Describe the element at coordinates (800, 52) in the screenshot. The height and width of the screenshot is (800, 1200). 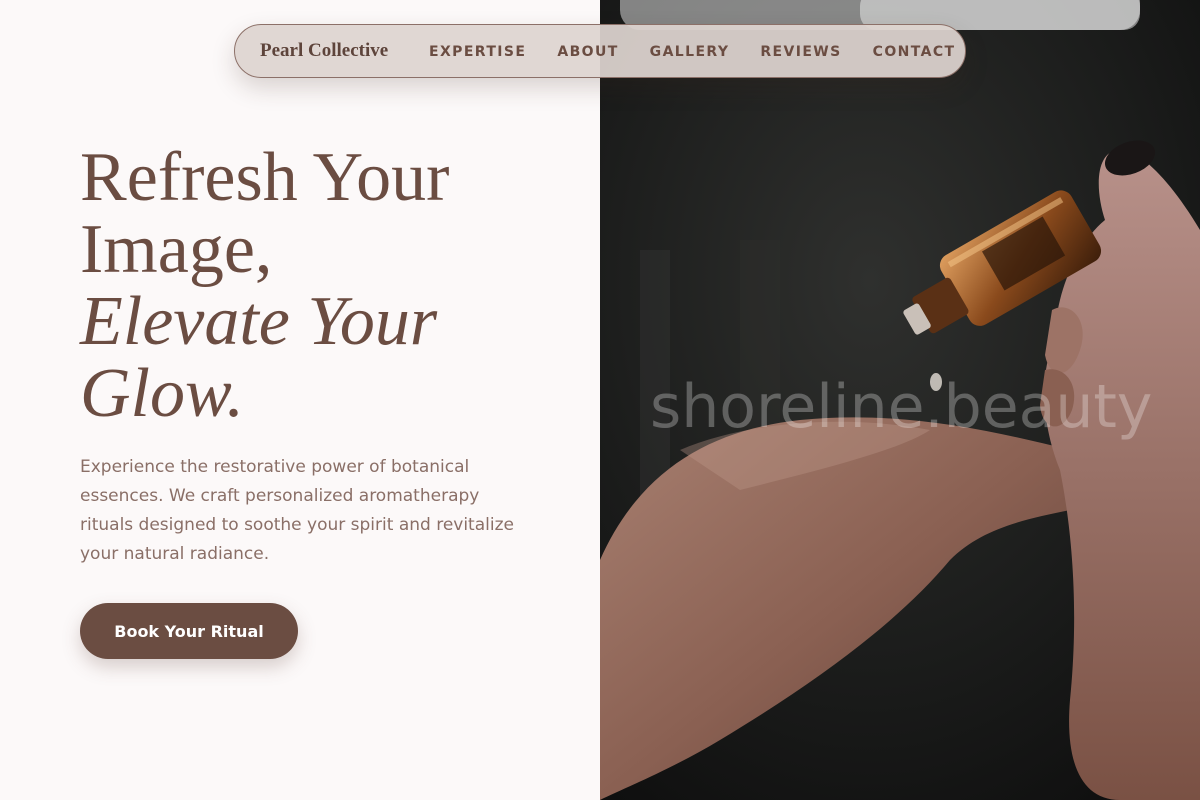
I see `nav-link-reviews: REVIEWS` at that location.